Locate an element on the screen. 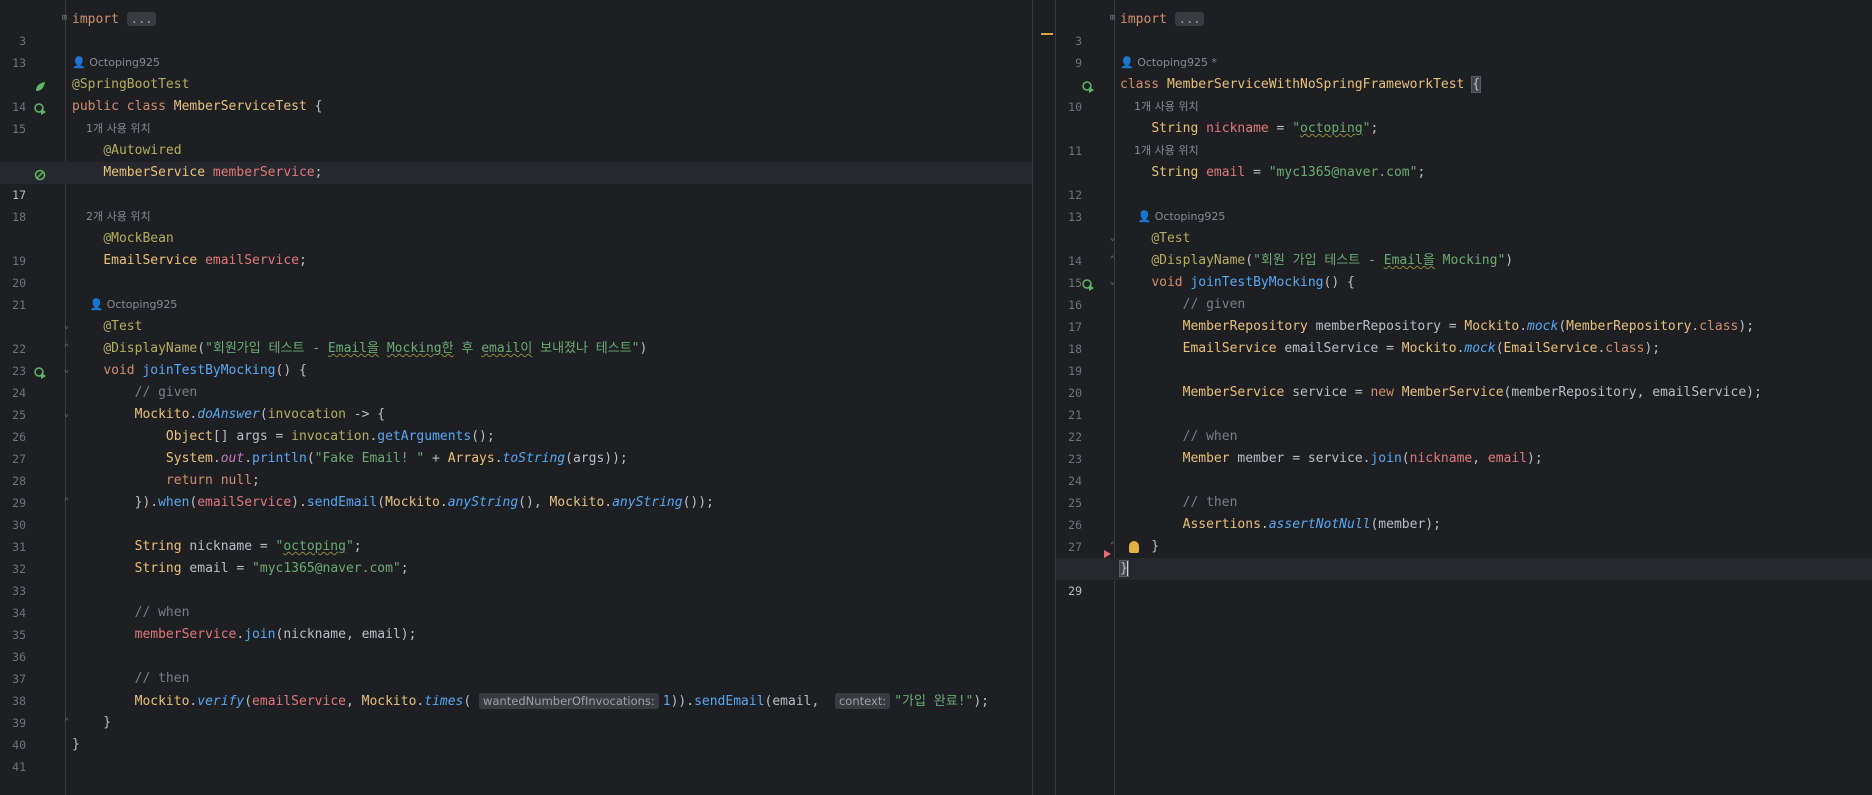  param-hint: wantedNumberOfInvocations: is located at coordinates (569, 701).